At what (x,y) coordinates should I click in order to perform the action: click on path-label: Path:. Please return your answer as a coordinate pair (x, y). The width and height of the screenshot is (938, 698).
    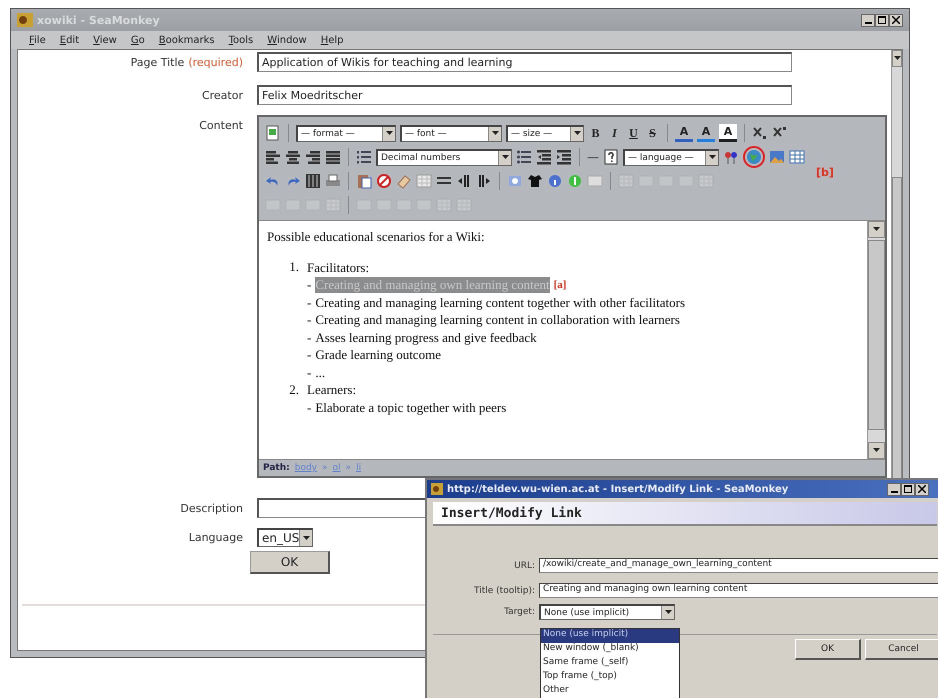
    Looking at the image, I should click on (276, 468).